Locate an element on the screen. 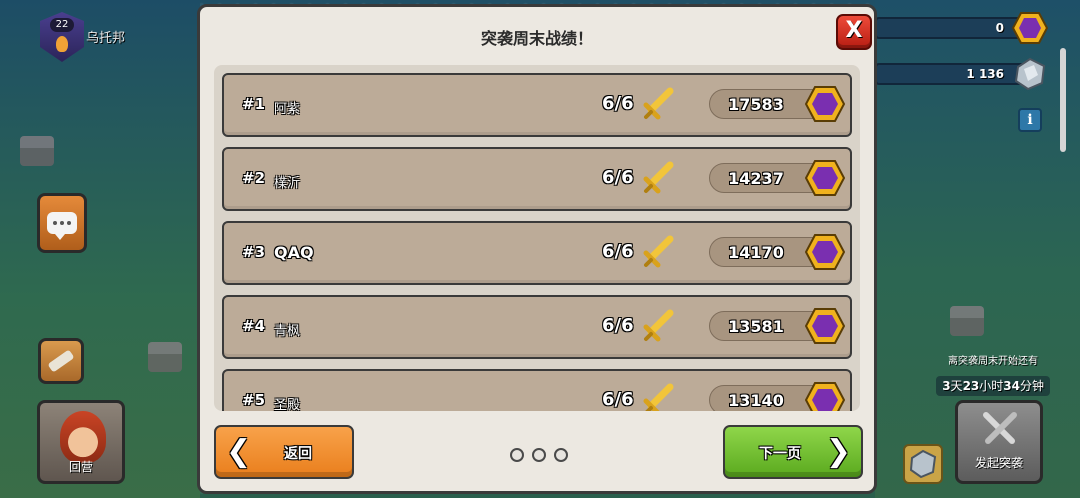 The width and height of the screenshot is (1080, 498). timer-minutes-unit: 分钟 is located at coordinates (1031, 386).